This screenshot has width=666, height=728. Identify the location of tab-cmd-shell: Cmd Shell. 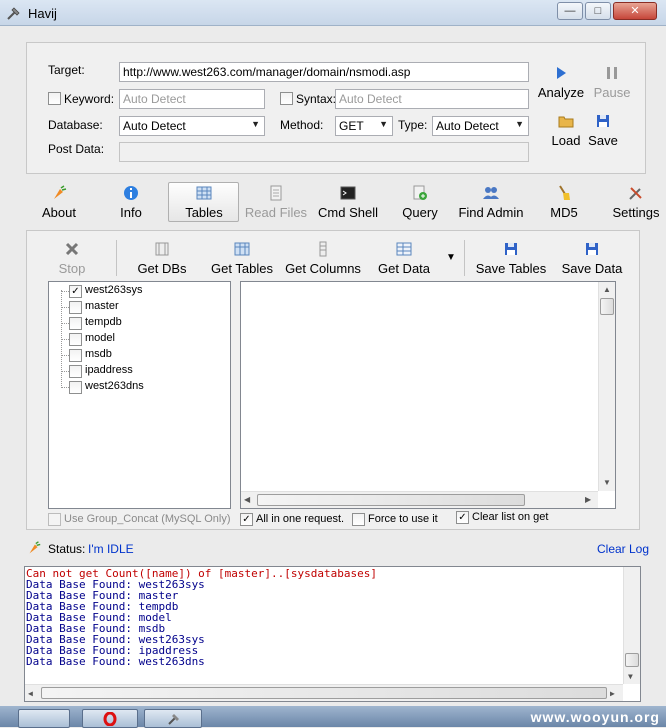
(348, 202).